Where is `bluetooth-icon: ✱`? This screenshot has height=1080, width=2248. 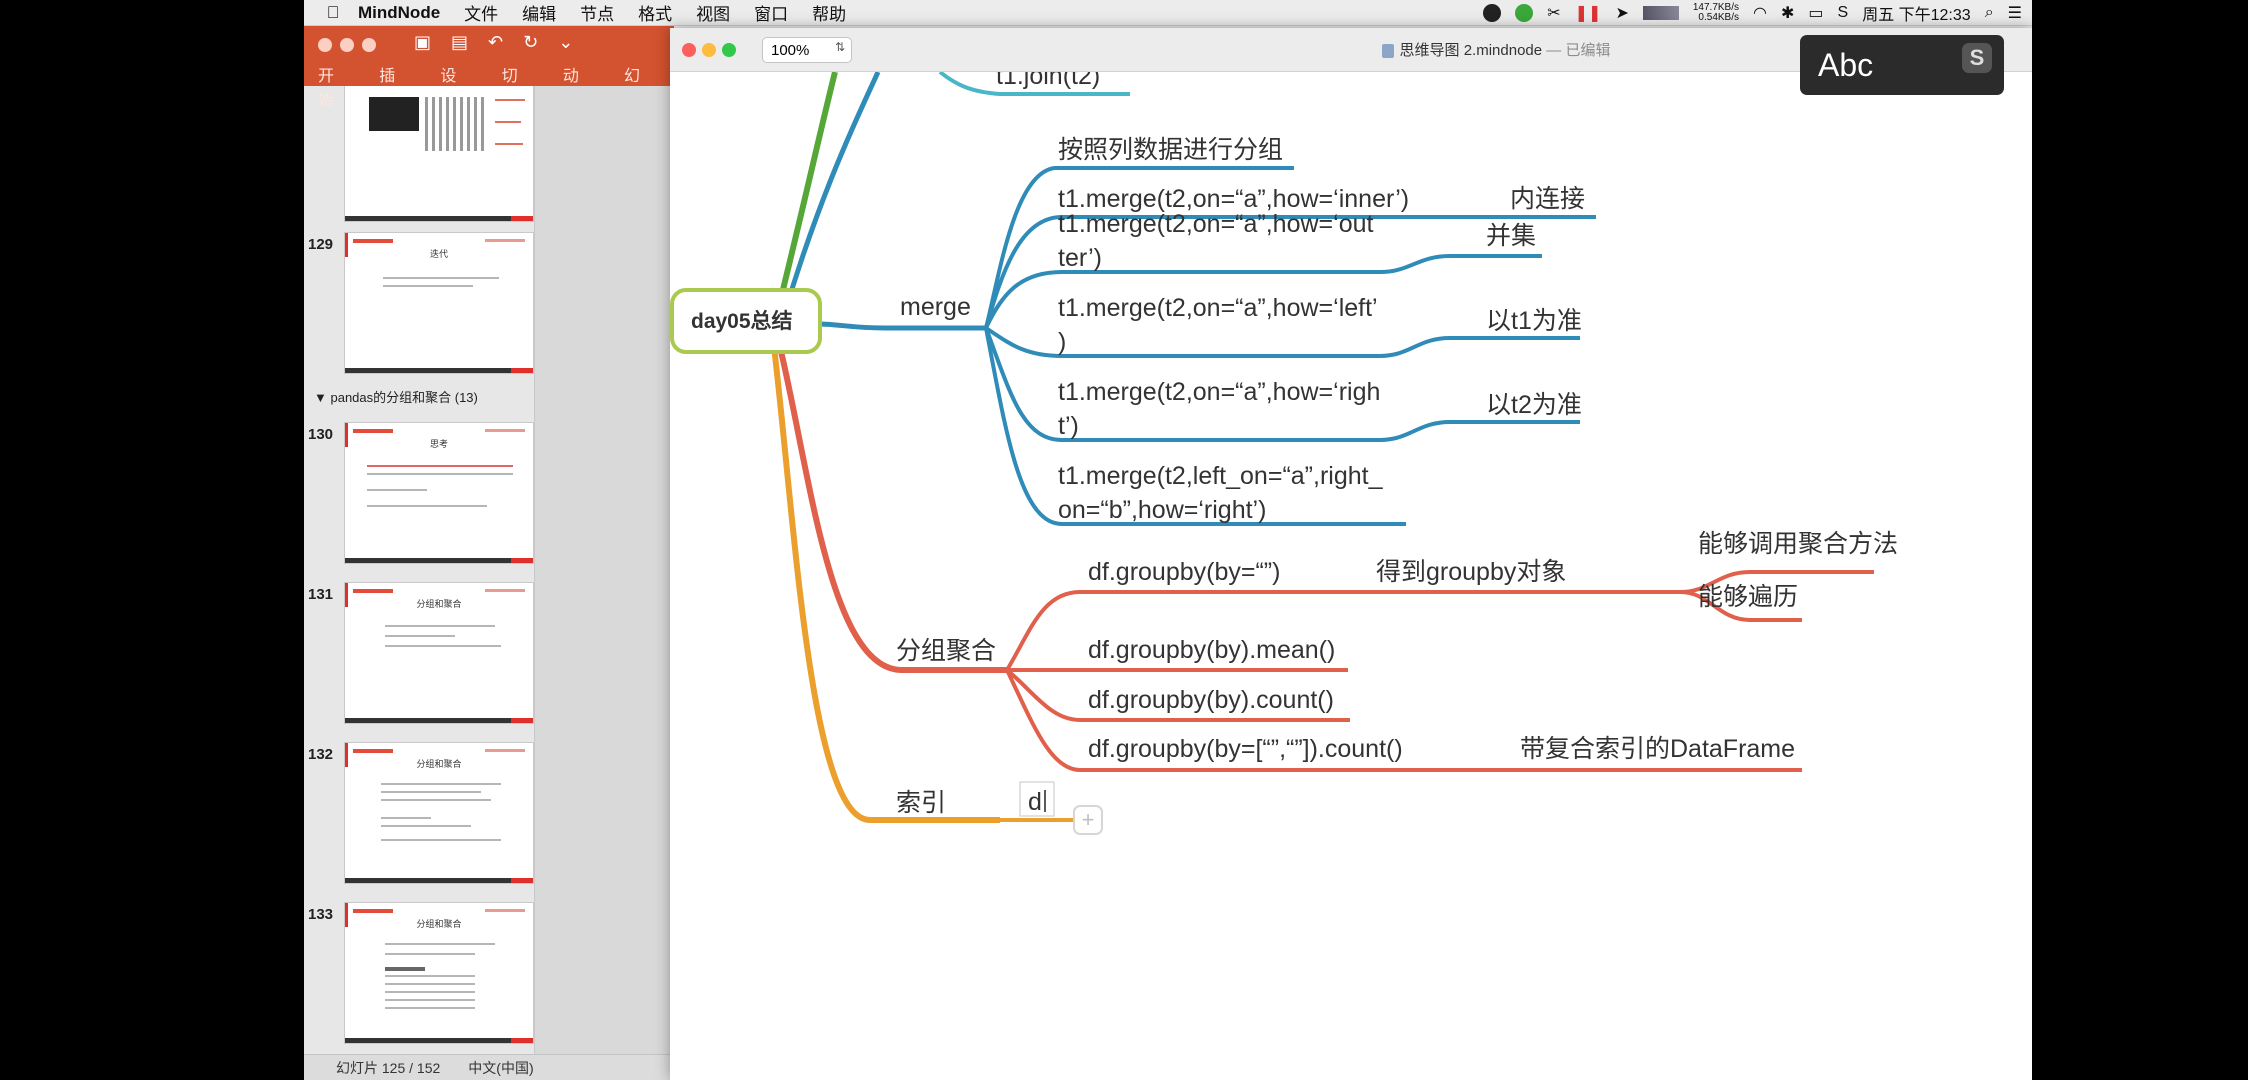
bluetooth-icon: ✱ is located at coordinates (1787, 13).